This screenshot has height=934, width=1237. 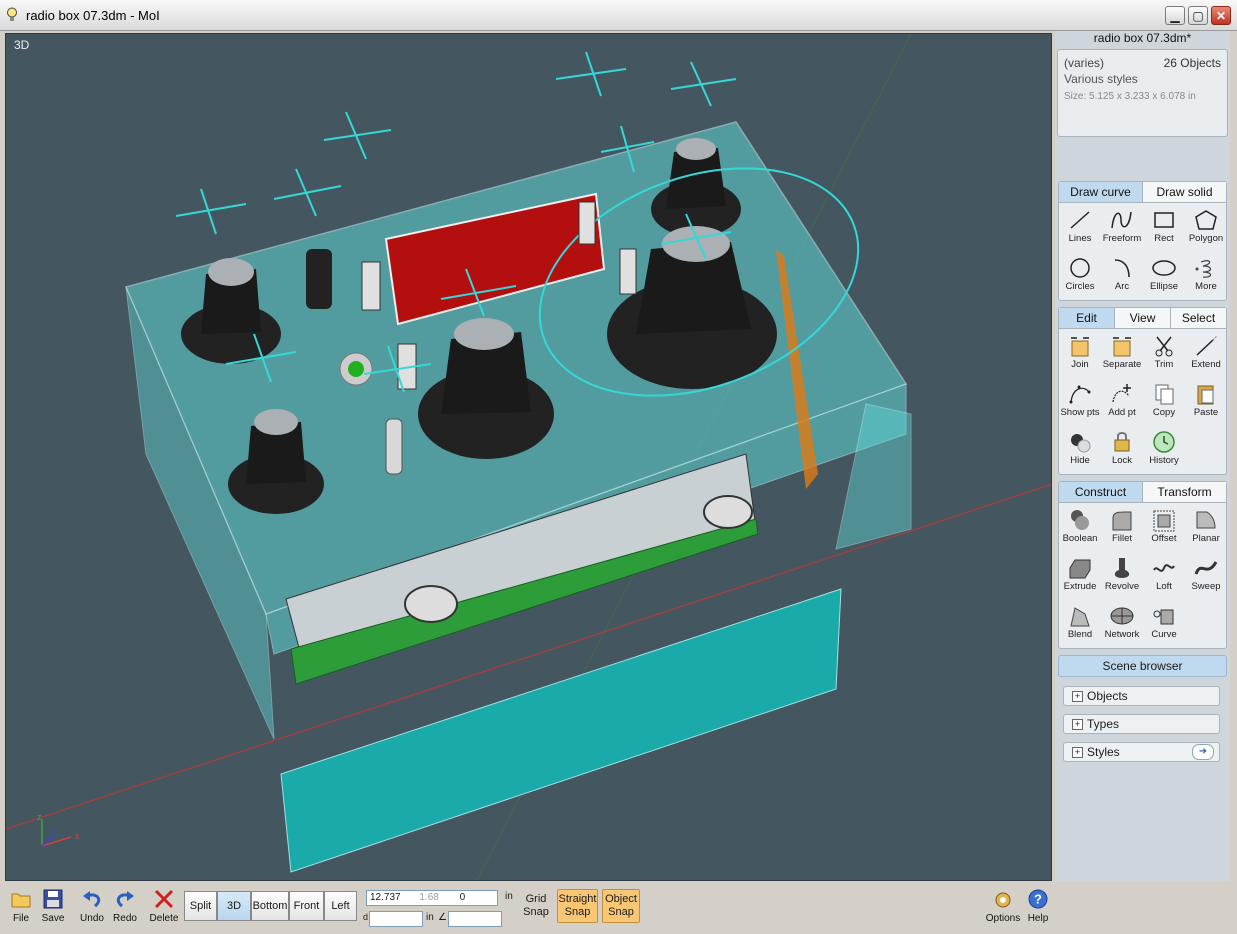 I want to click on circles-tool: Circles, so click(x=1080, y=275).